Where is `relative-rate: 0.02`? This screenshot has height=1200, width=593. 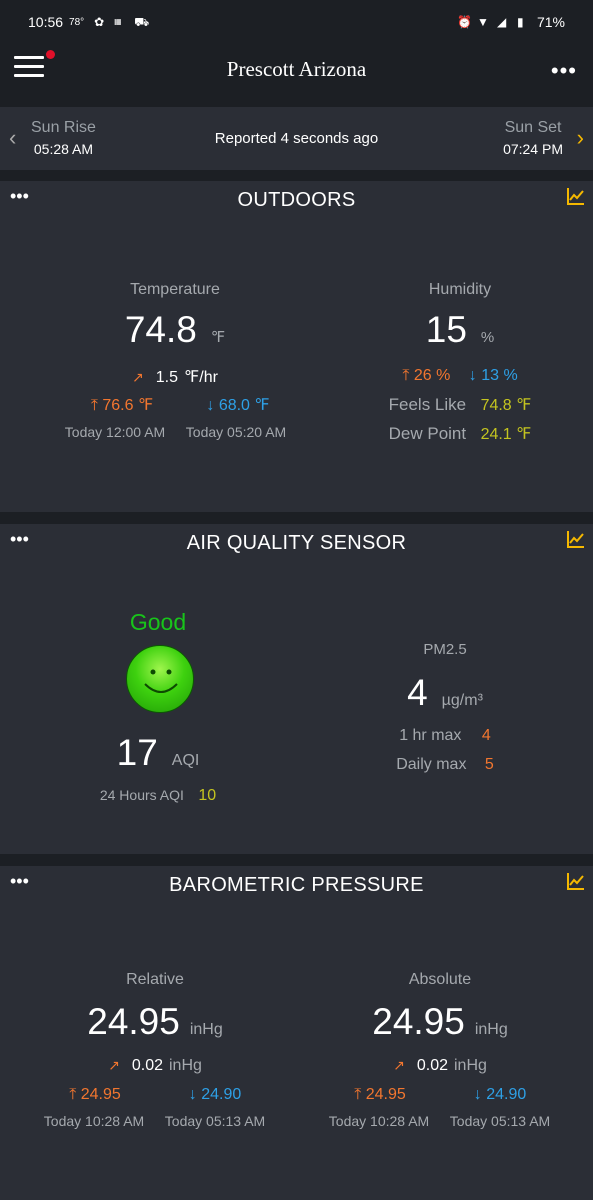
relative-rate: 0.02 is located at coordinates (147, 1065).